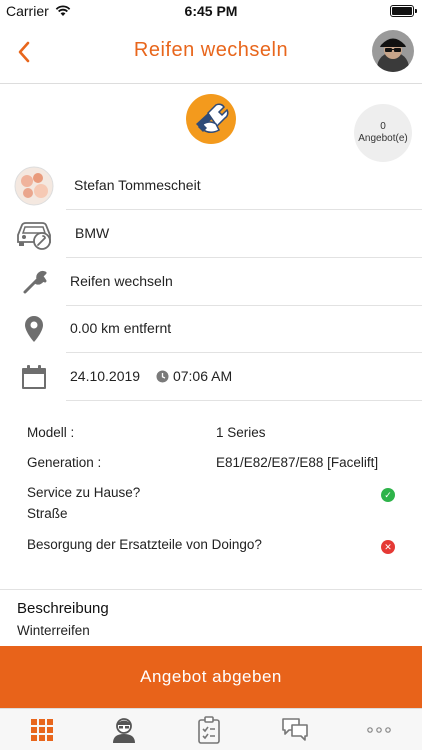 The height and width of the screenshot is (750, 422). I want to click on tab-messages, so click(295, 730).